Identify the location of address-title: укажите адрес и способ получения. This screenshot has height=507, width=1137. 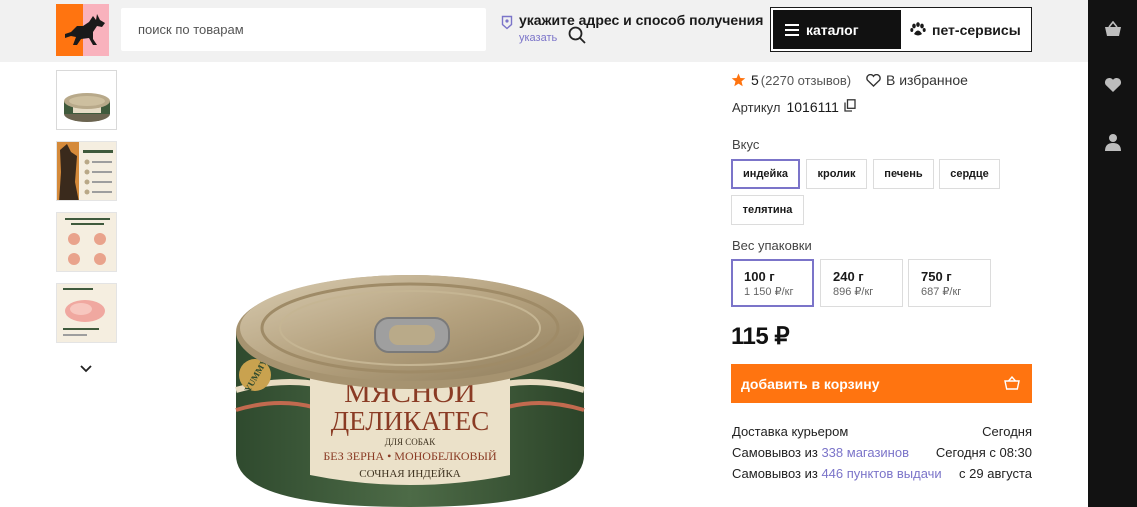
(641, 20).